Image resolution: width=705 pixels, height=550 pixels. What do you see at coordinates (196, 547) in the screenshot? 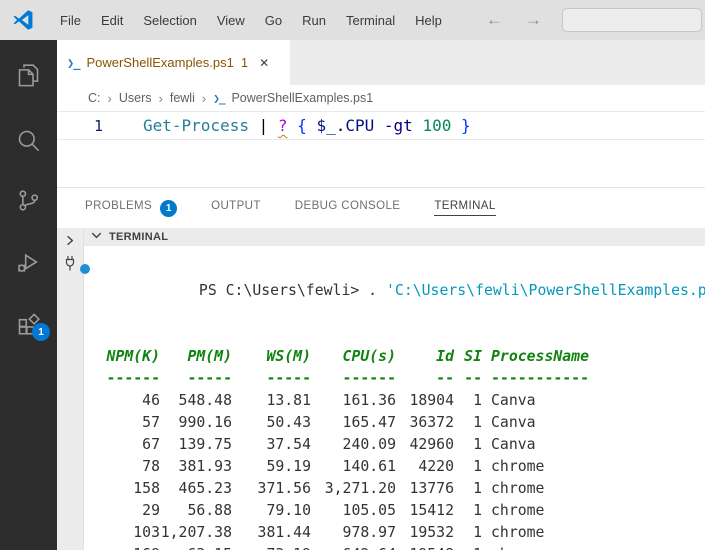
I see `table-cell: 63.15` at bounding box center [196, 547].